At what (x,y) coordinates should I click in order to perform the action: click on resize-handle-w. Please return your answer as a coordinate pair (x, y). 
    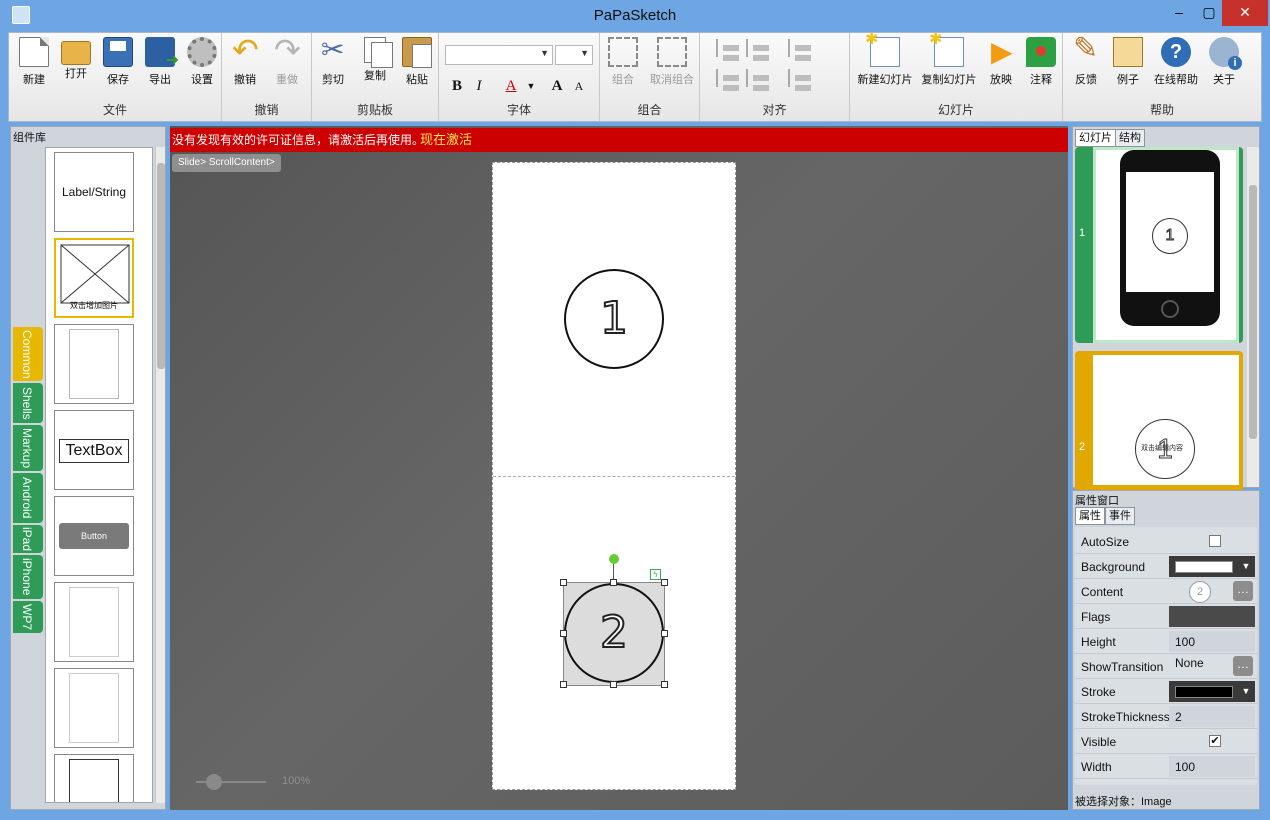
    Looking at the image, I should click on (563, 633).